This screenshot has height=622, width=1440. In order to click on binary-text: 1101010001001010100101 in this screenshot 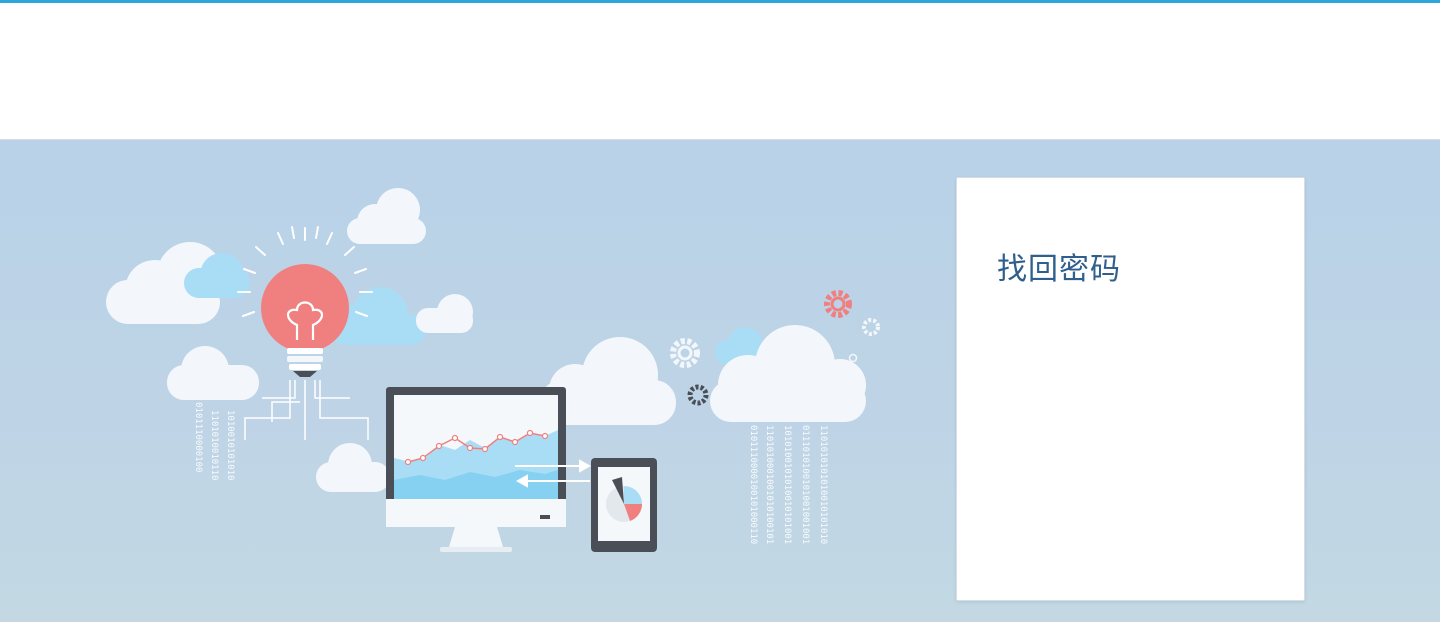, I will do `click(769, 484)`.